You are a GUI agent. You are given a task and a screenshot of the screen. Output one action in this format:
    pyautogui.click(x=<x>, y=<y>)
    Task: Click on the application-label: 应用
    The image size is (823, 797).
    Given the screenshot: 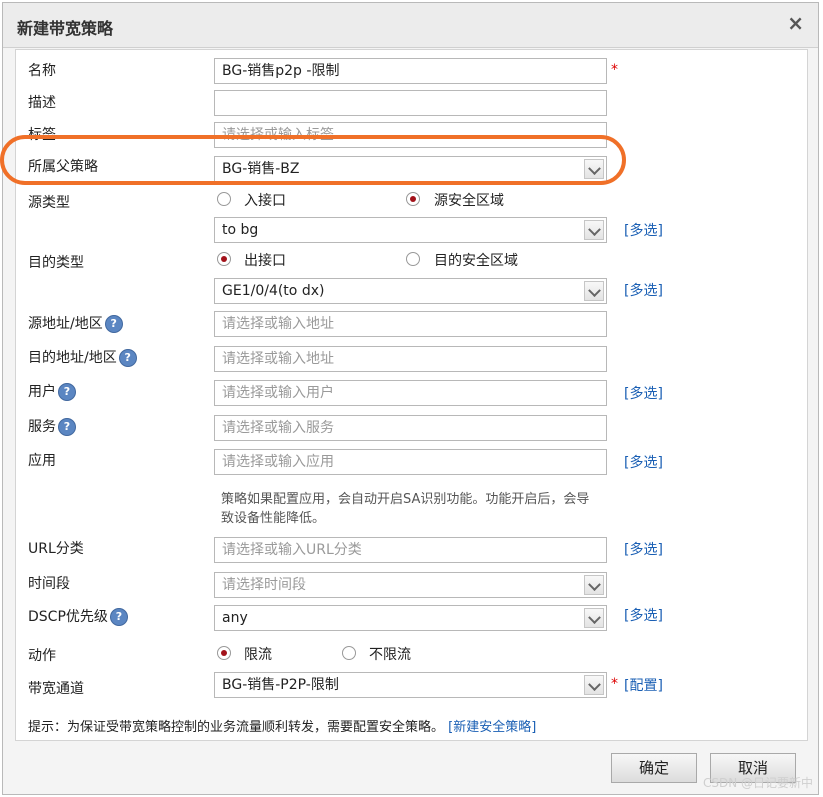 What is the action you would take?
    pyautogui.click(x=42, y=461)
    